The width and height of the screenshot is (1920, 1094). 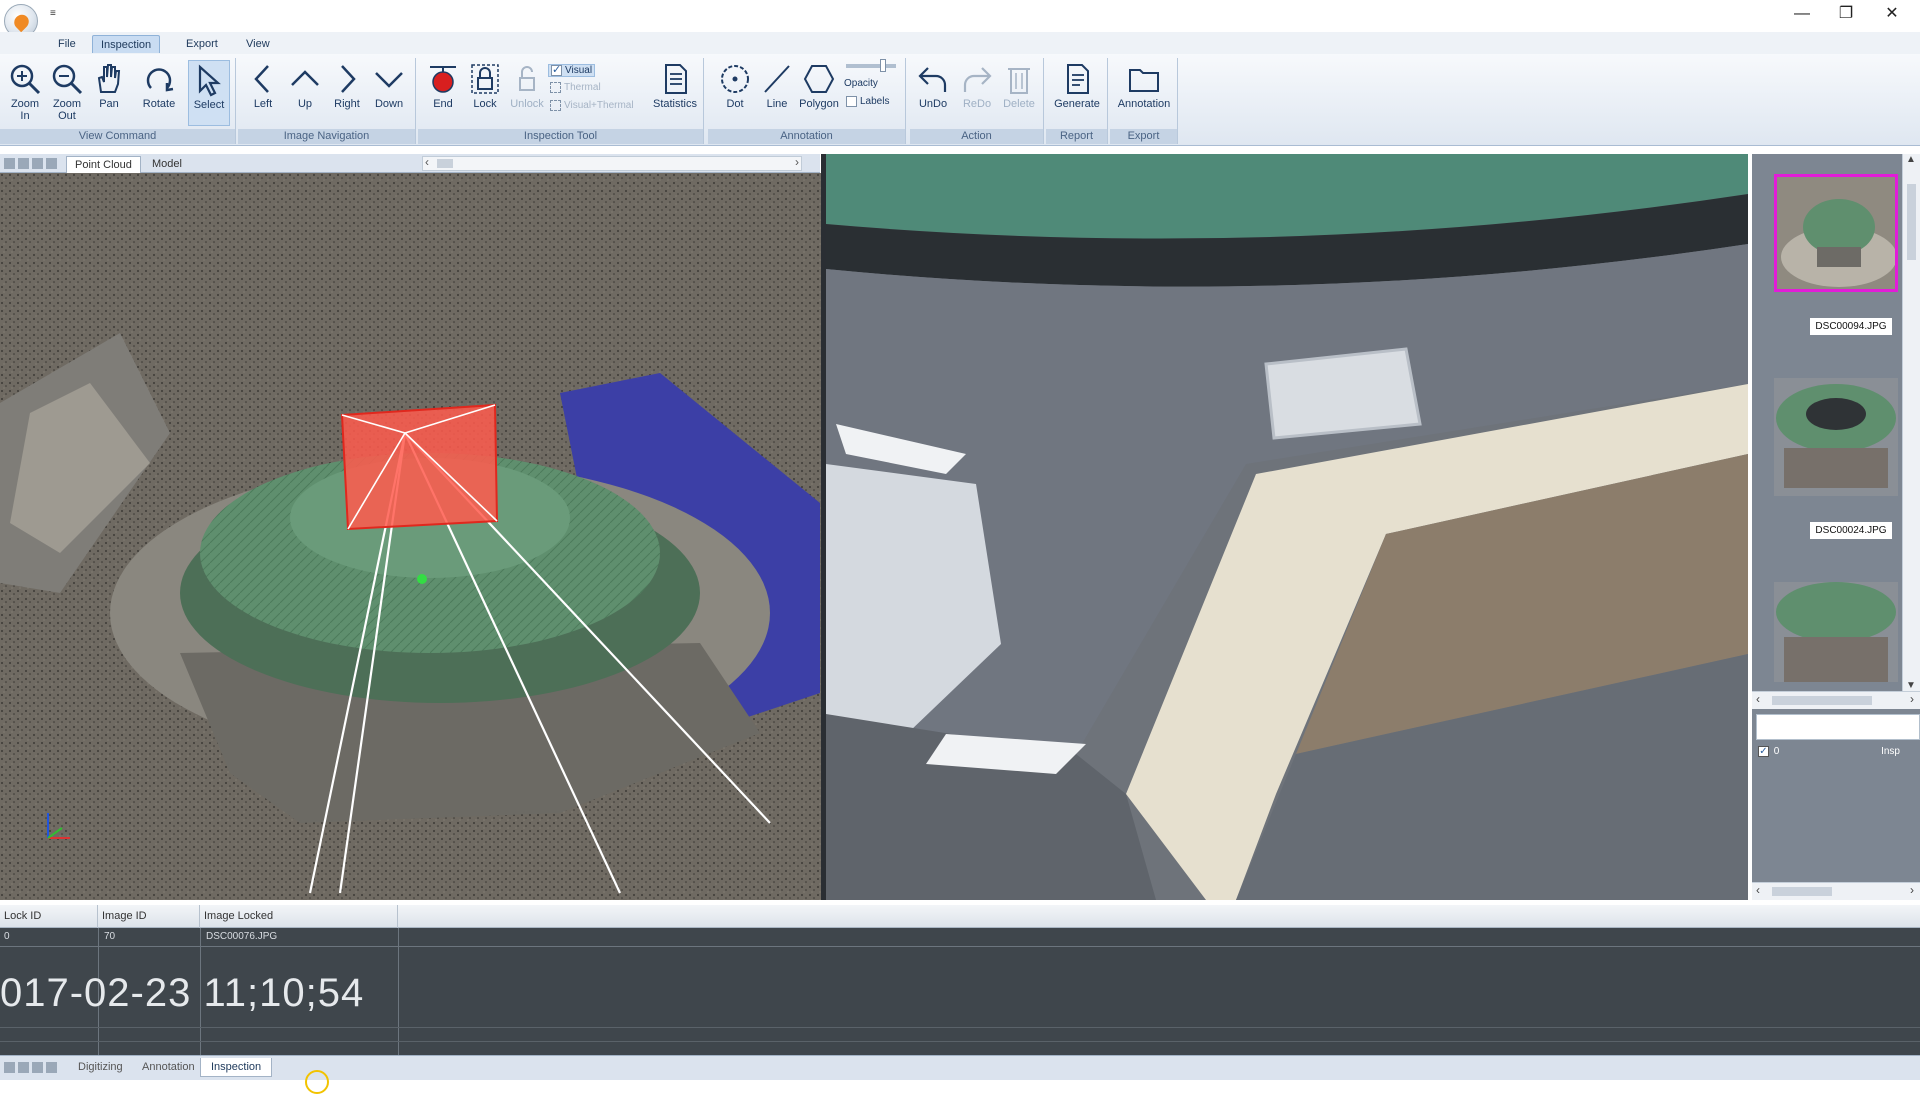 I want to click on tab-inspection: Inspection, so click(x=236, y=1067).